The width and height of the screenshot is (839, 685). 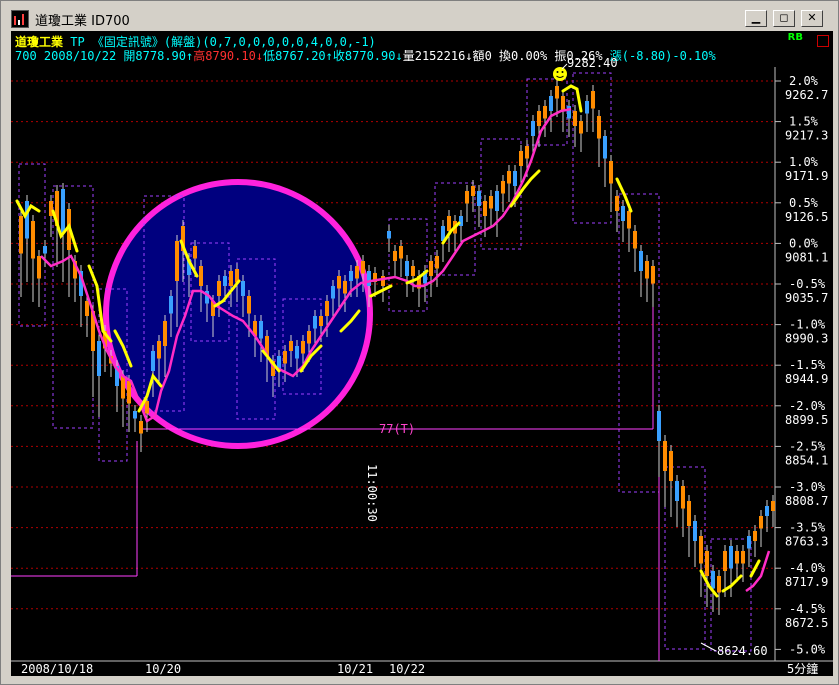 What do you see at coordinates (806, 501) in the screenshot?
I see `price-tick-label: 8808.7` at bounding box center [806, 501].